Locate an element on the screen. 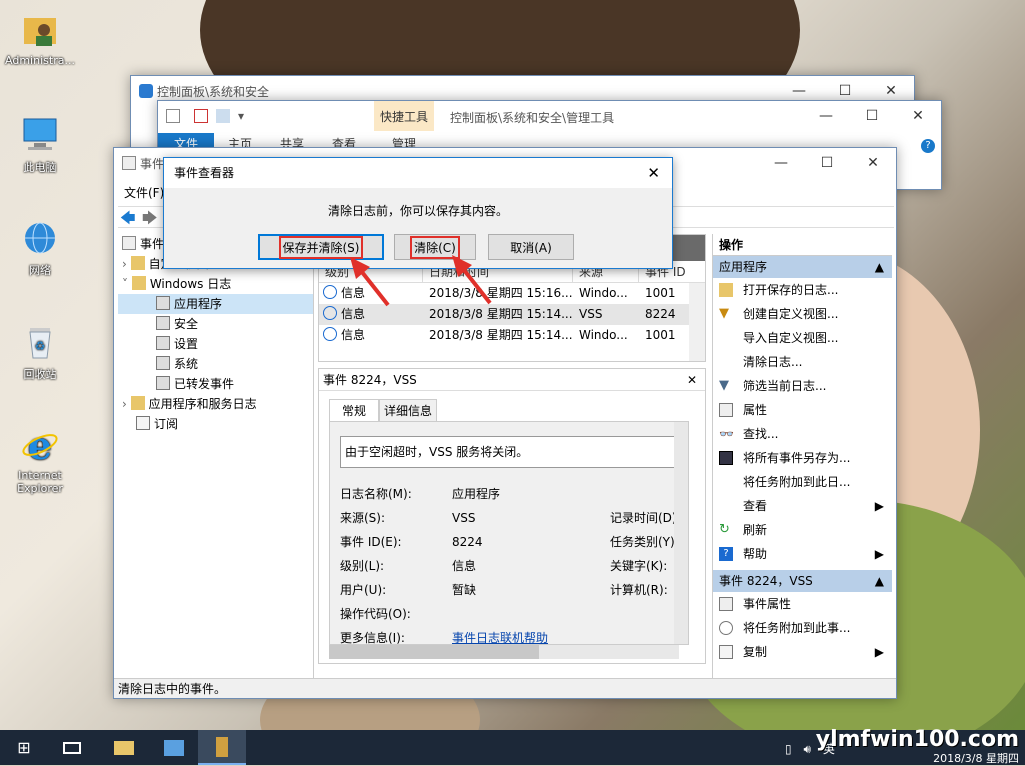  desktop-icon-this-pc: 此电脑 is located at coordinates (40, 145).